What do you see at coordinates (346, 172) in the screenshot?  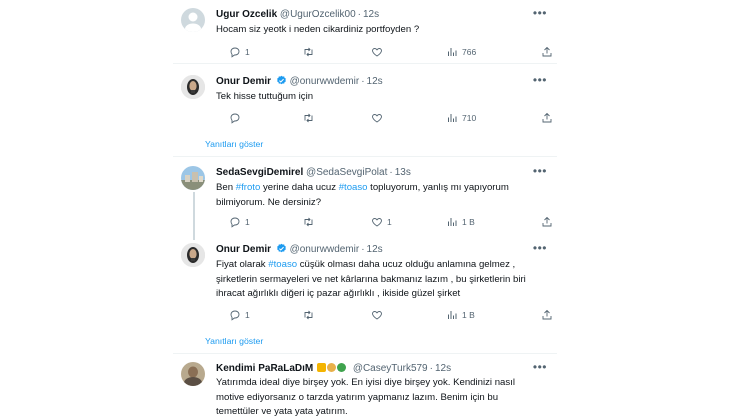 I see `author-handle: @SedaSevgiPolat` at bounding box center [346, 172].